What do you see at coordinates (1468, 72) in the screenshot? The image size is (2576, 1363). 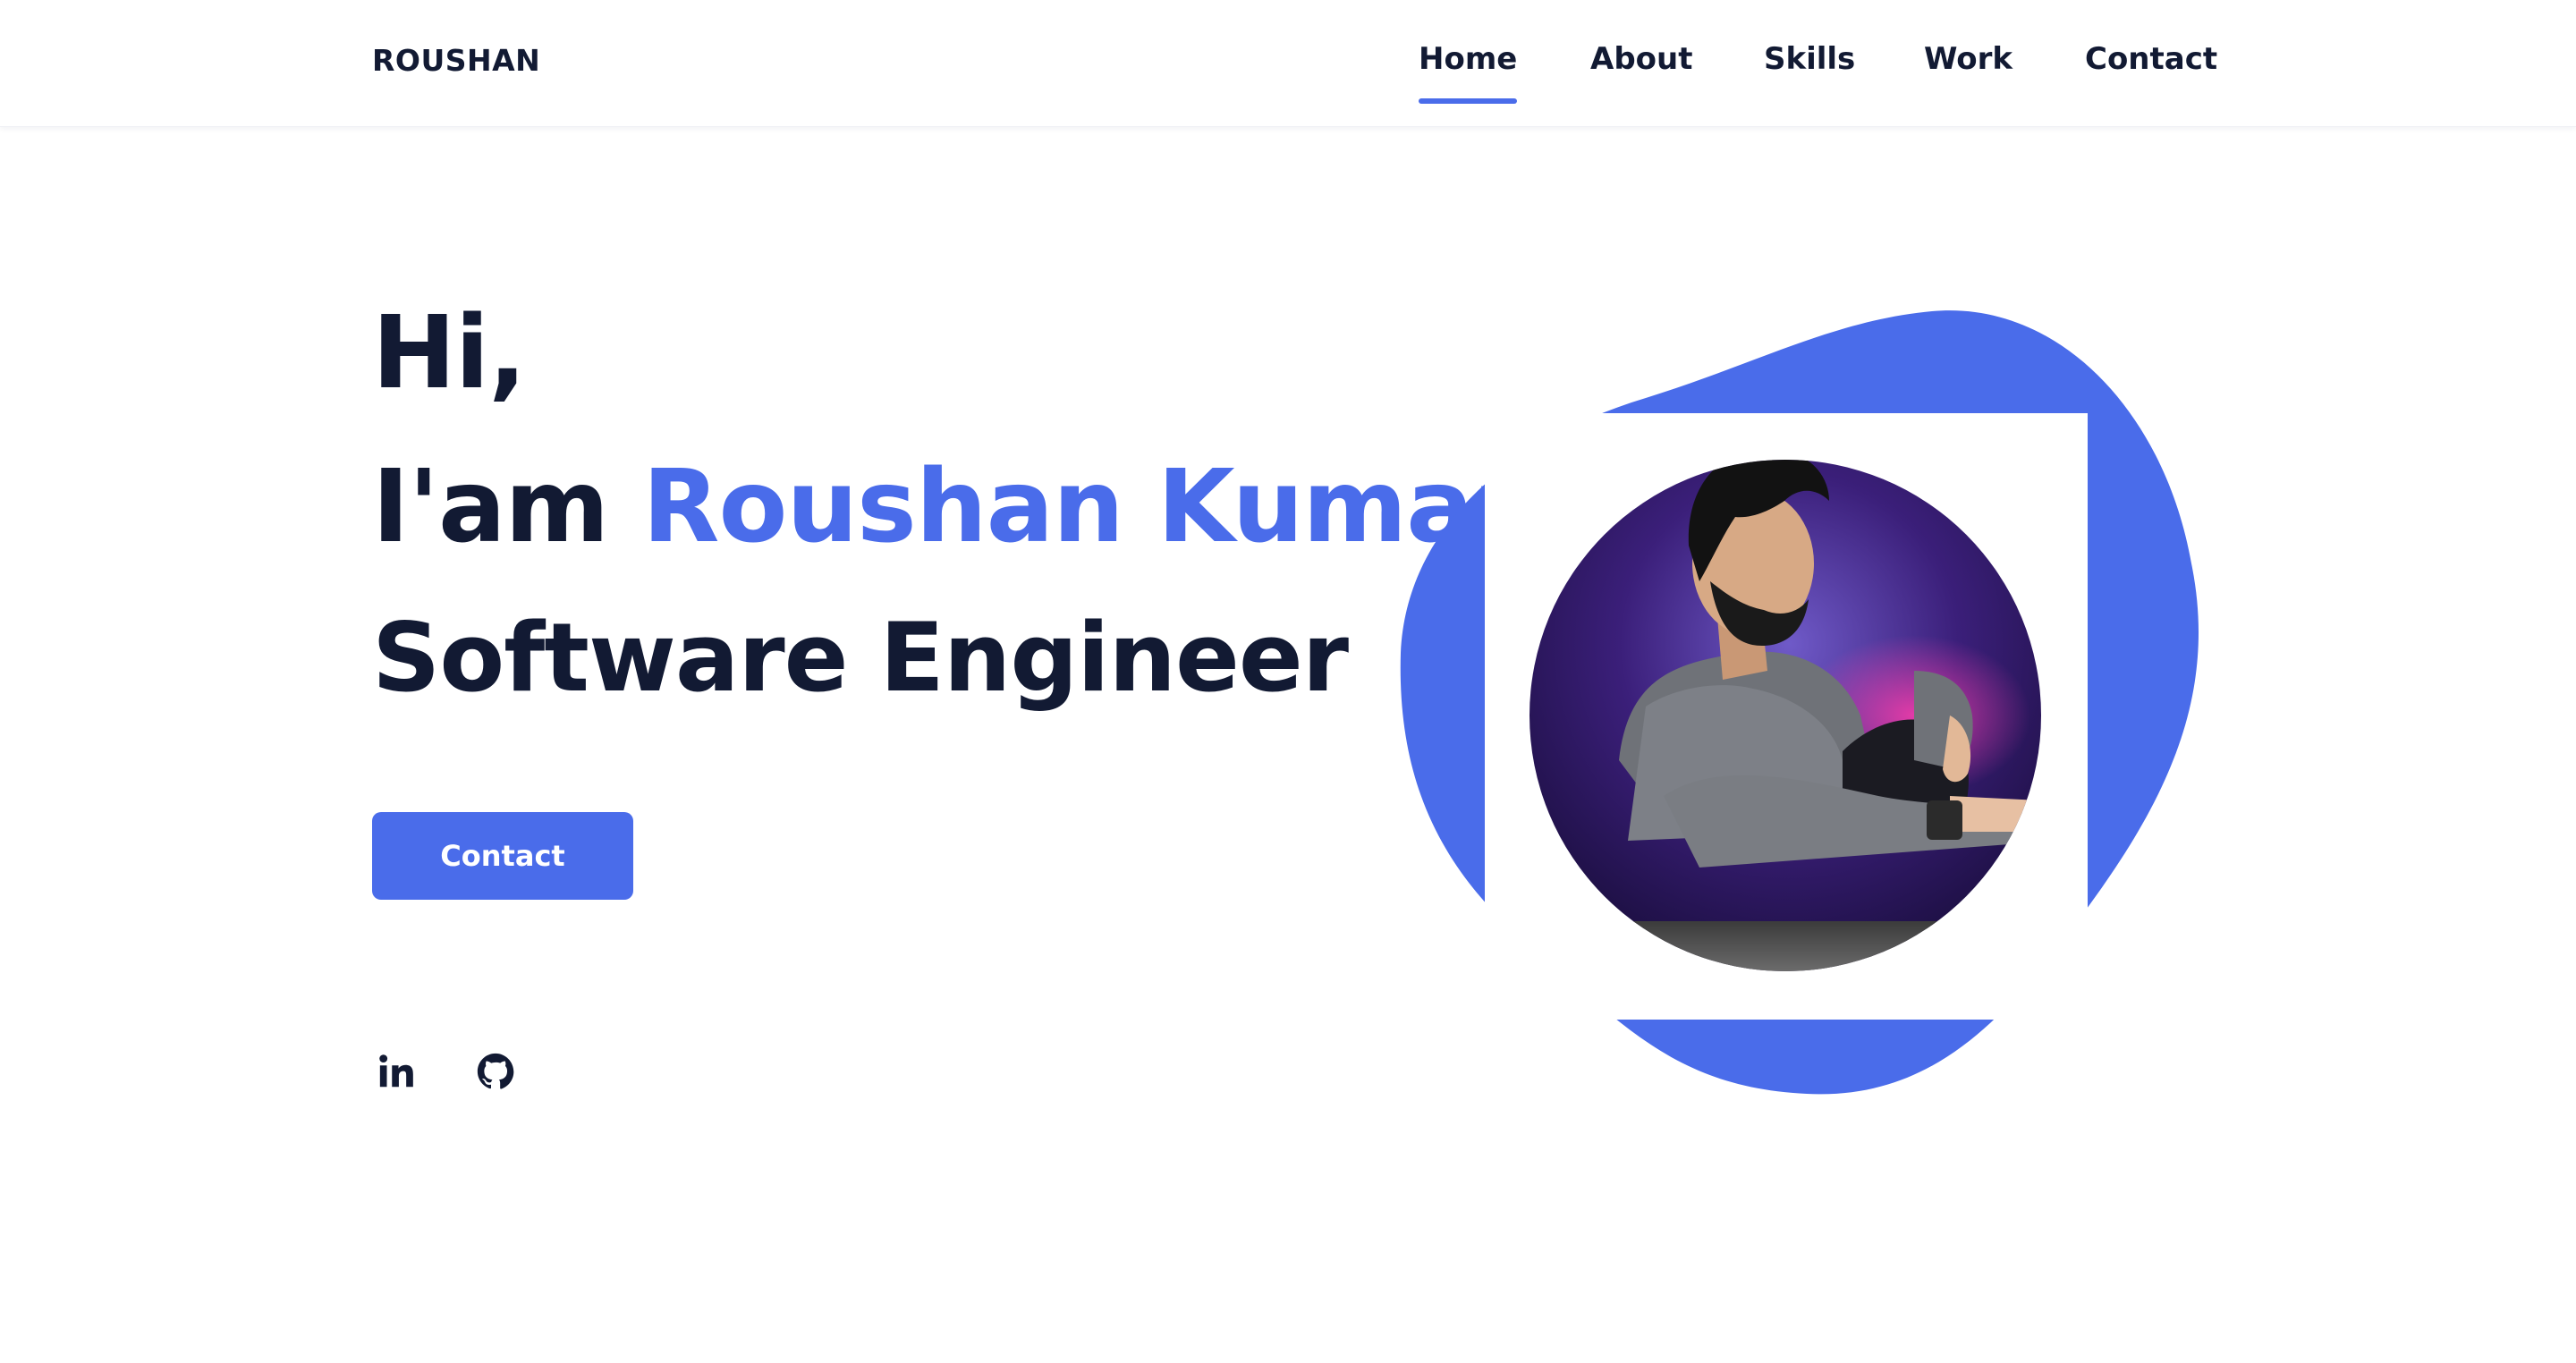 I see `nav-home: Home` at bounding box center [1468, 72].